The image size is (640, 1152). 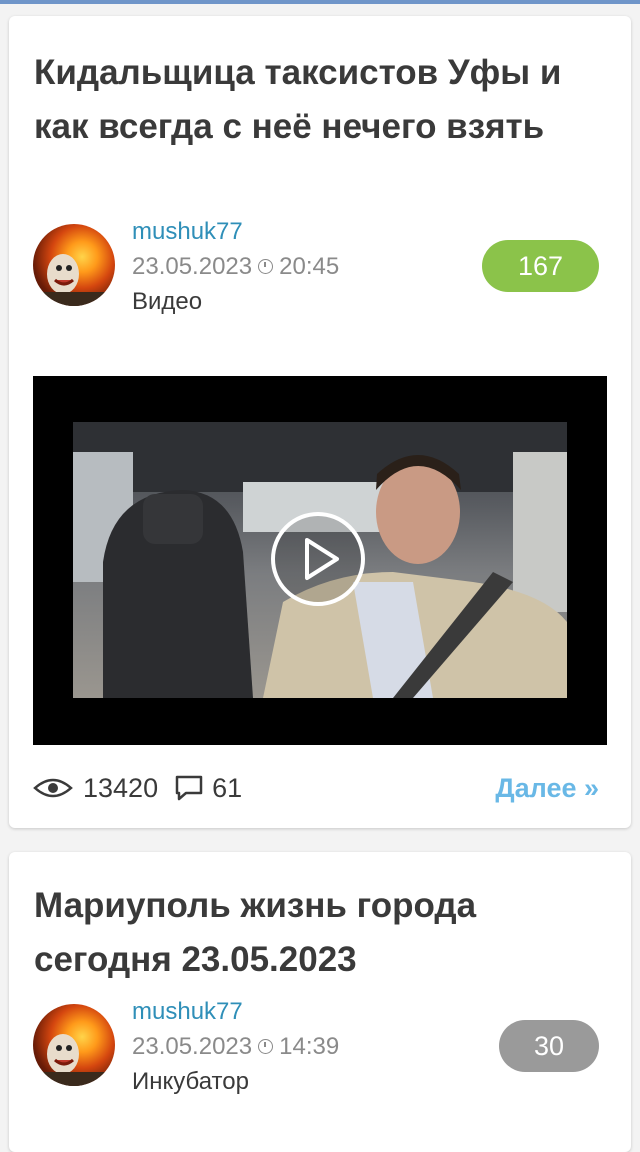 What do you see at coordinates (549, 1046) in the screenshot?
I see `rating-badge: 30` at bounding box center [549, 1046].